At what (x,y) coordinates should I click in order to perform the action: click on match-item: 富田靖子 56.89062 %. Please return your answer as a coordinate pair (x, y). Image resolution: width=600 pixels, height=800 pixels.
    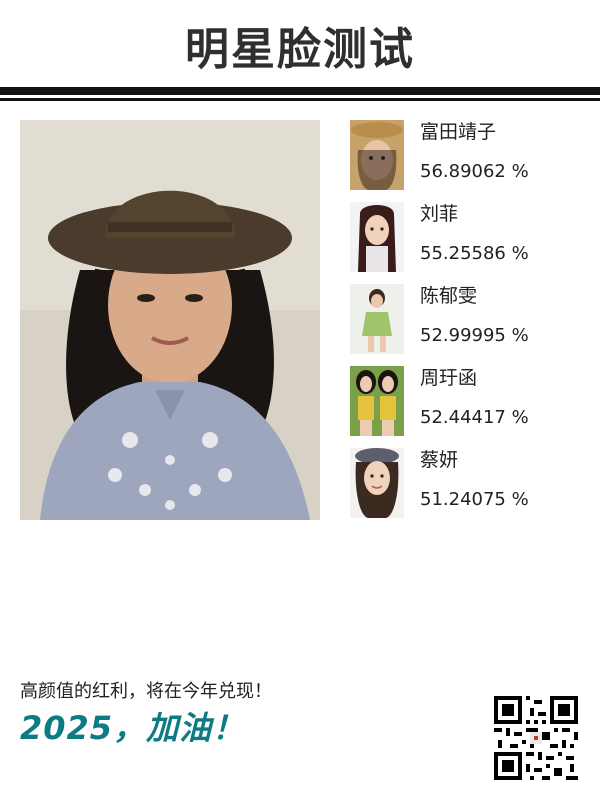
    Looking at the image, I should click on (470, 156).